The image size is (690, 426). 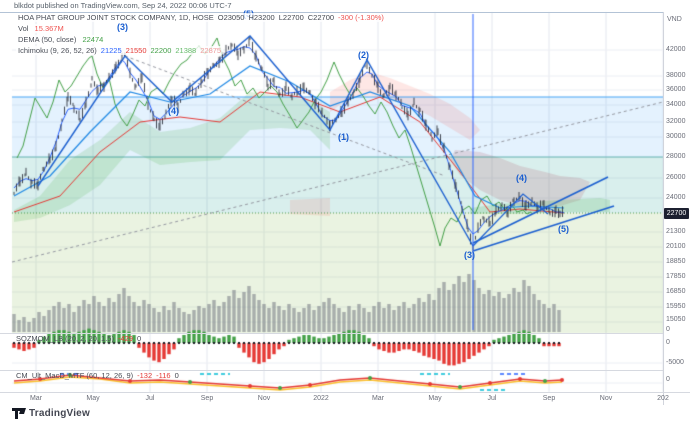 What do you see at coordinates (59, 413) in the screenshot?
I see `tradingview-logo-text: TradingView` at bounding box center [59, 413].